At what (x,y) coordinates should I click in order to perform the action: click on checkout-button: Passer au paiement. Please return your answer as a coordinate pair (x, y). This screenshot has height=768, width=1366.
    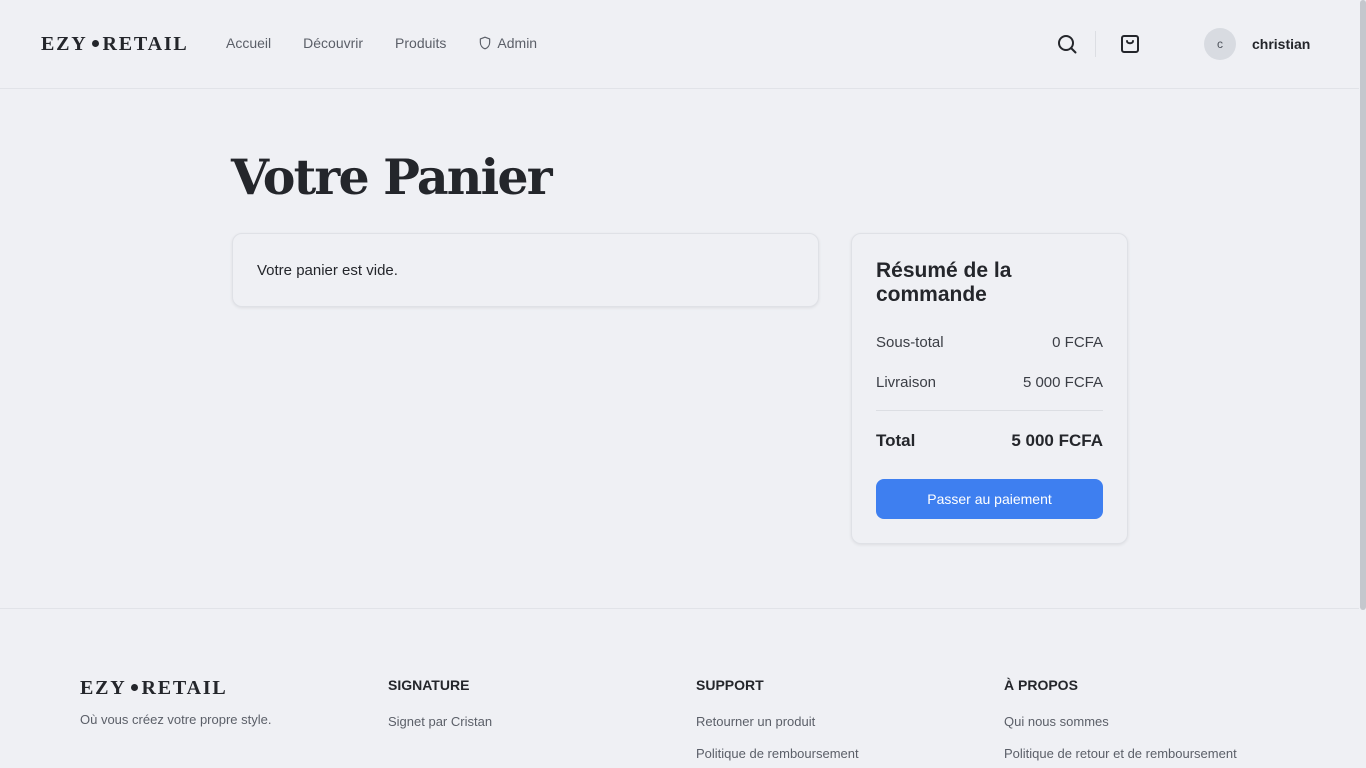
    Looking at the image, I should click on (989, 499).